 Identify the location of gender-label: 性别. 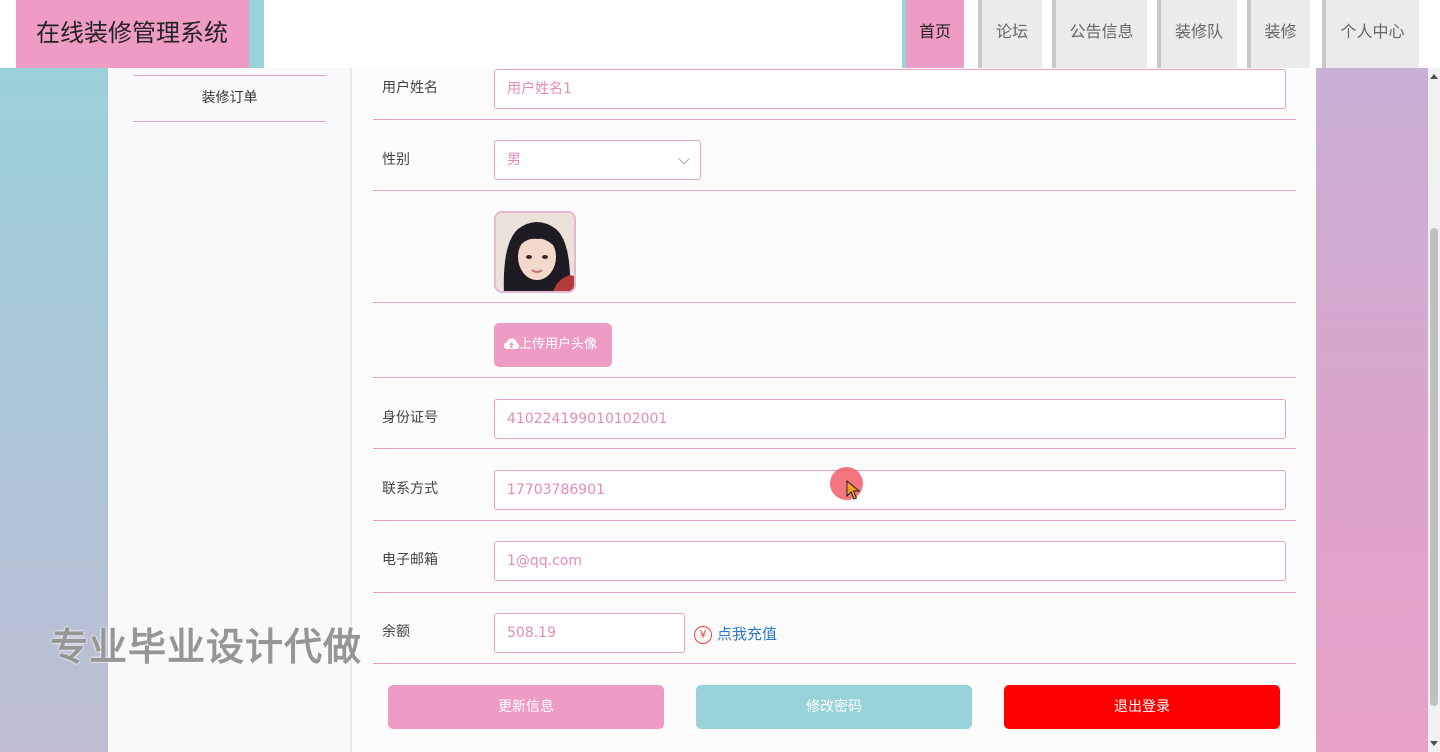
(396, 160).